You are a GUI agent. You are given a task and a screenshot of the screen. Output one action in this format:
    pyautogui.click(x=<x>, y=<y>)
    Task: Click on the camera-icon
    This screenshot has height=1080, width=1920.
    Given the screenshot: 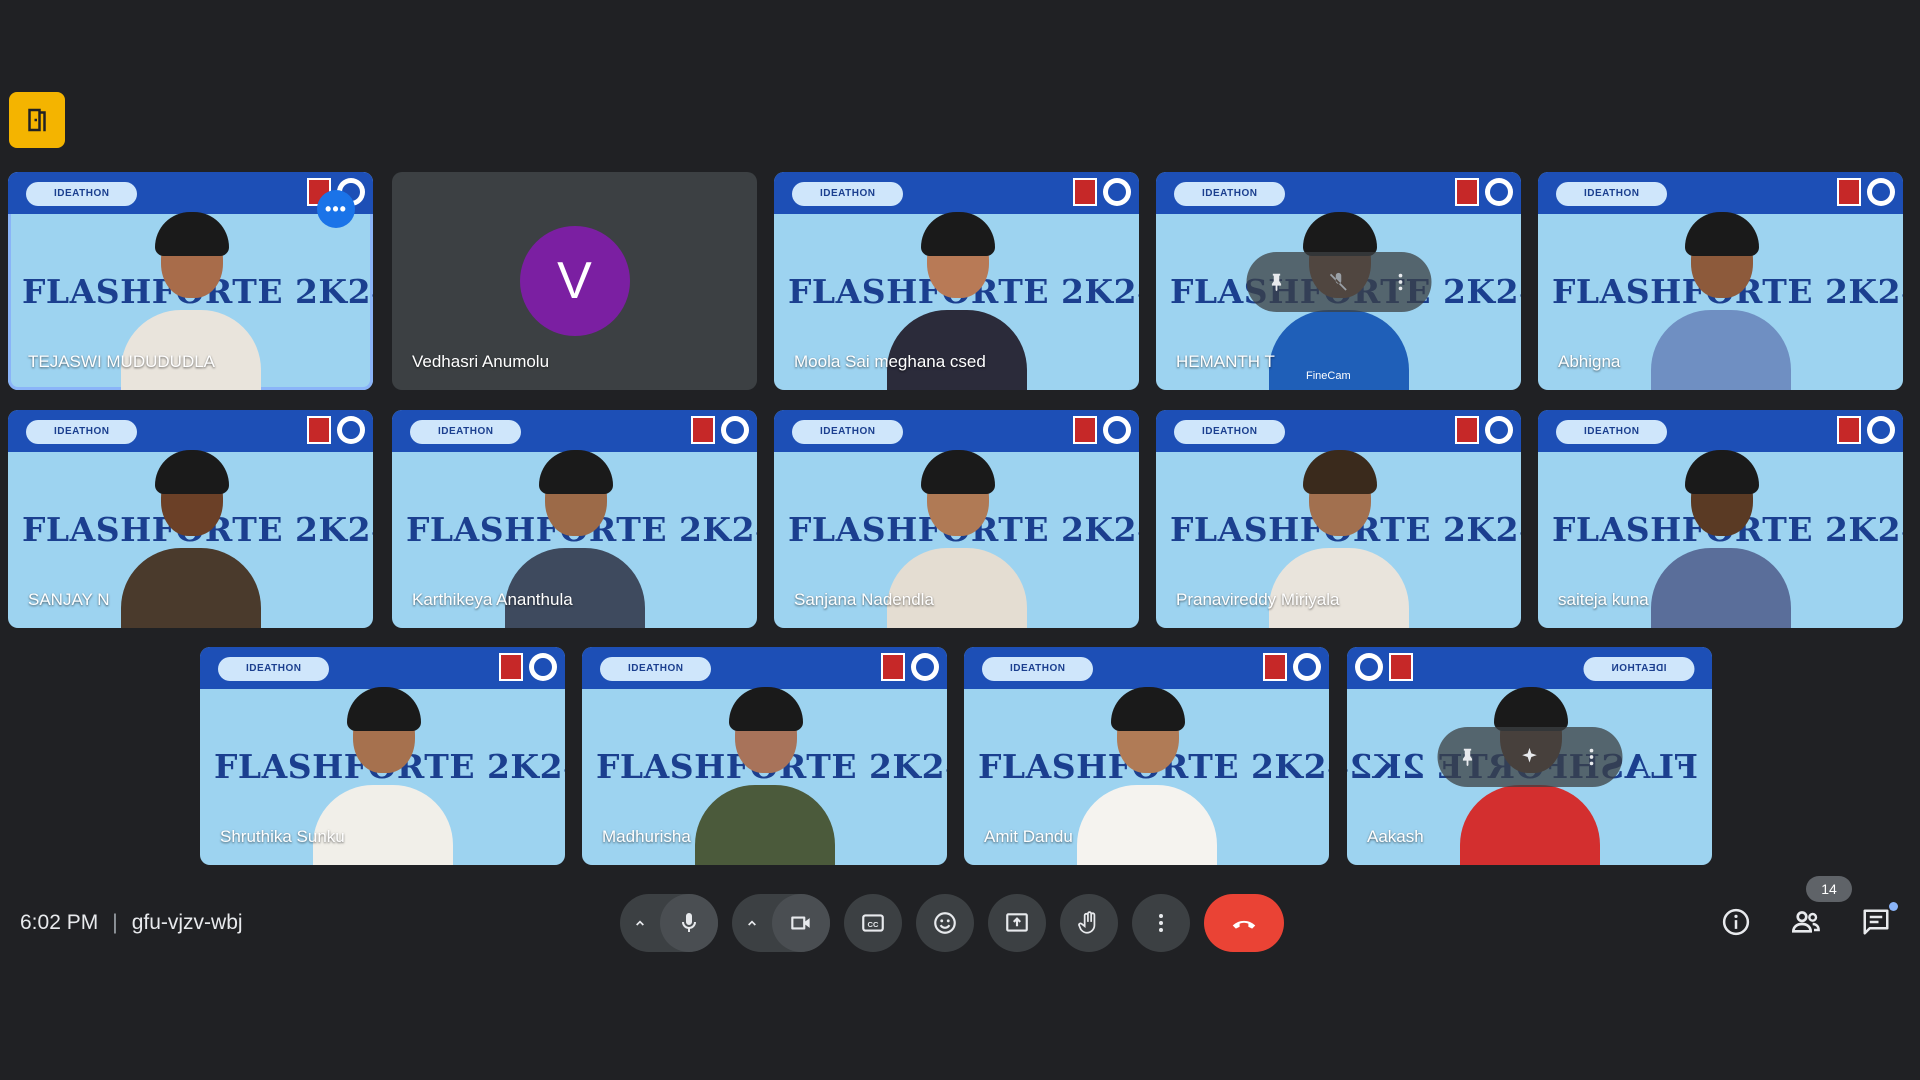 What is the action you would take?
    pyautogui.click(x=800, y=923)
    